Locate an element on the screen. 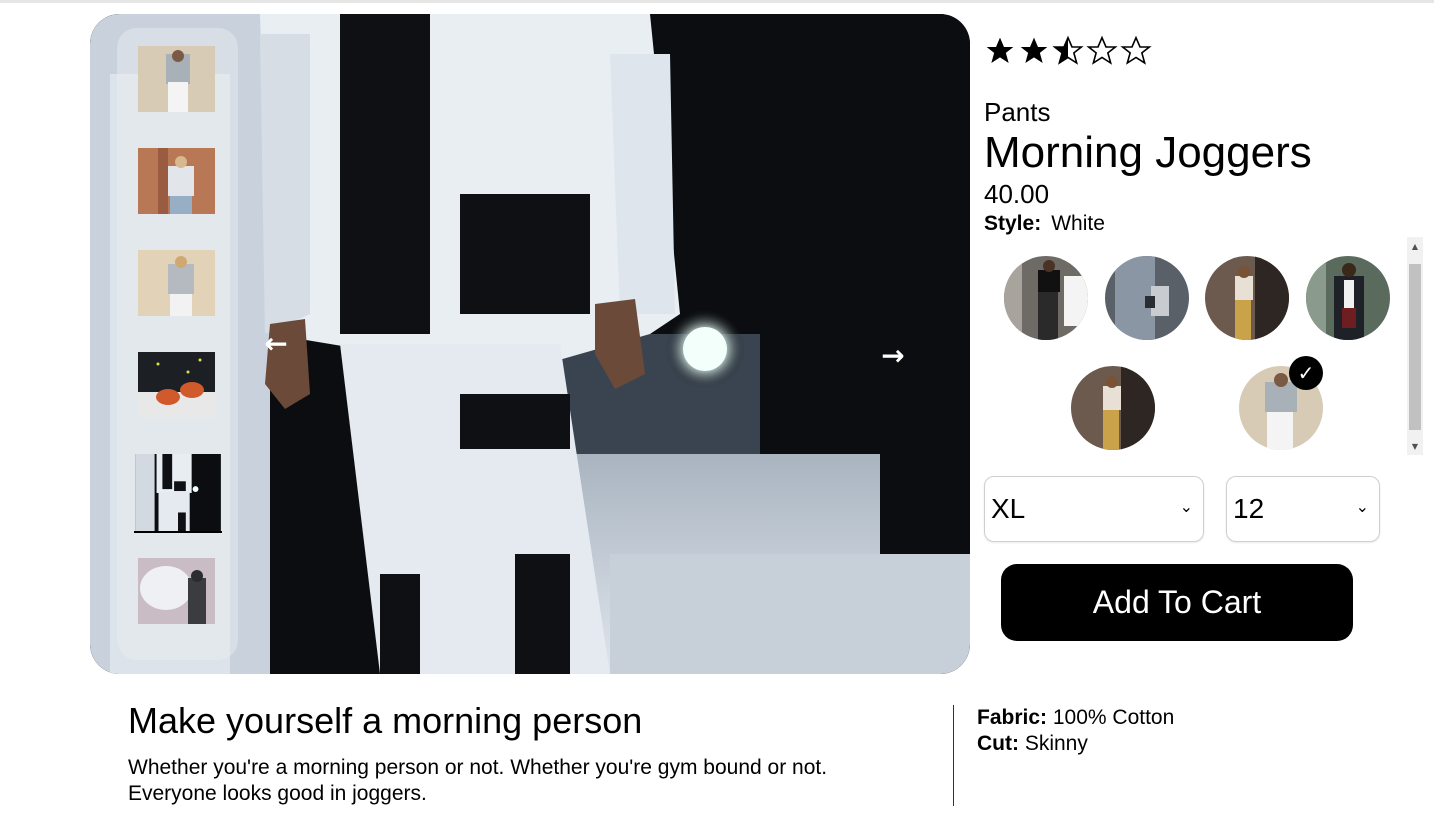 The height and width of the screenshot is (825, 1434). feature-fabric: Fabric: 100% Cotton is located at coordinates (1075, 718).